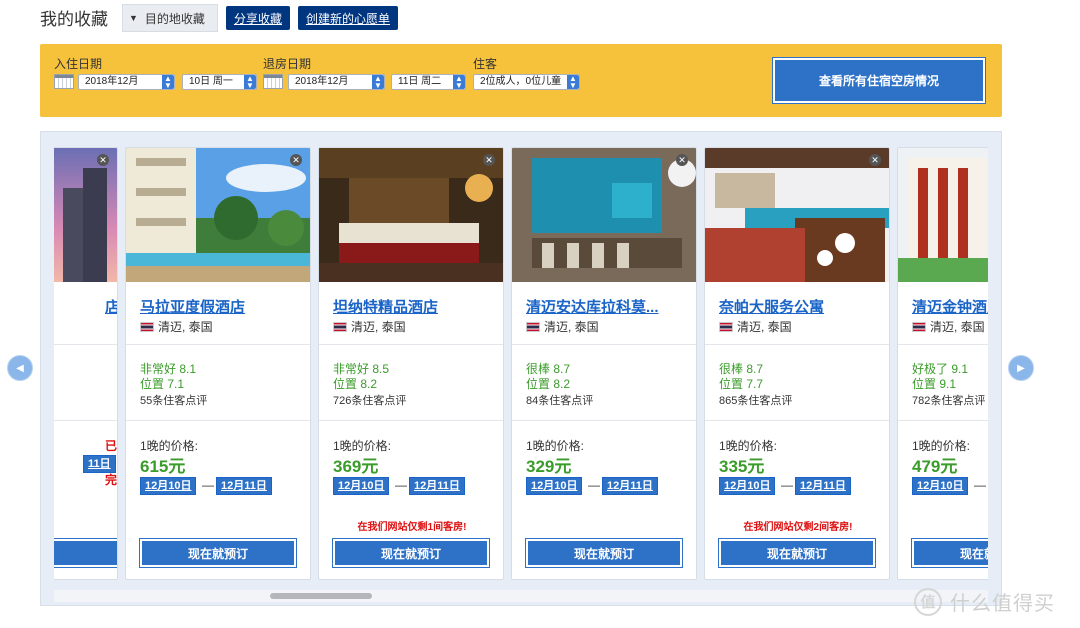 This screenshot has width=1080, height=628. I want to click on checkout-day-value: 11日 周二, so click(420, 81).